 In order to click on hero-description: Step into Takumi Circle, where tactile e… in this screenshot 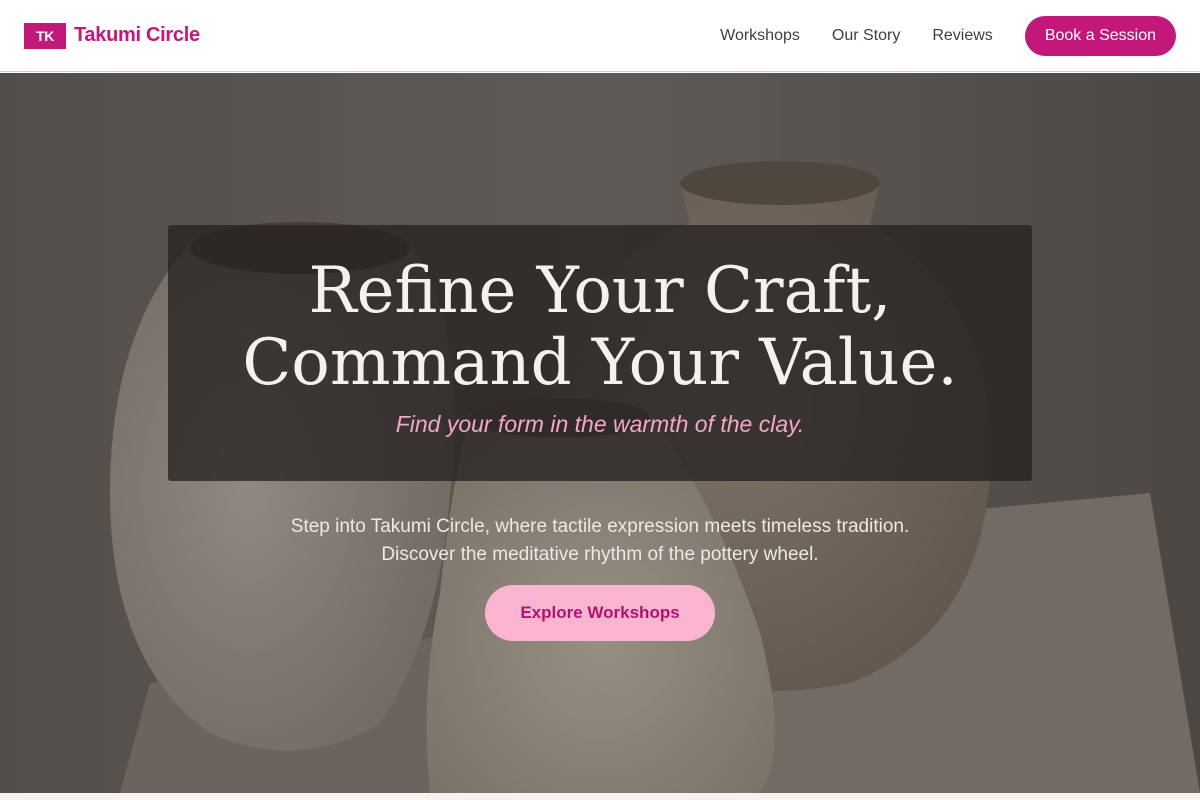, I will do `click(600, 540)`.